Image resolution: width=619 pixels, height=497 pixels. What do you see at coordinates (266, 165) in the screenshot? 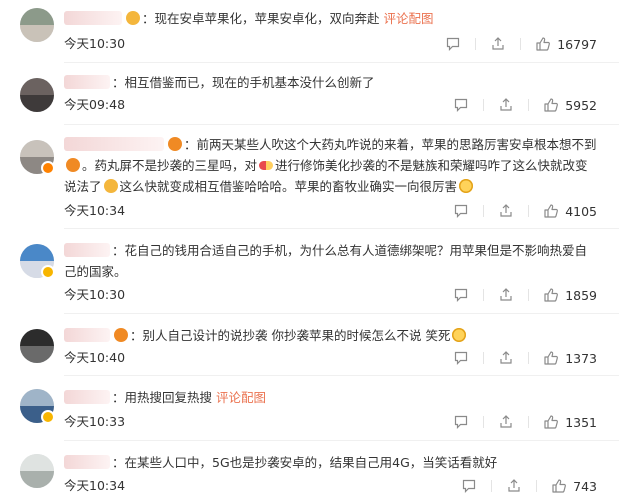
I see `pill-emoji-icon` at bounding box center [266, 165].